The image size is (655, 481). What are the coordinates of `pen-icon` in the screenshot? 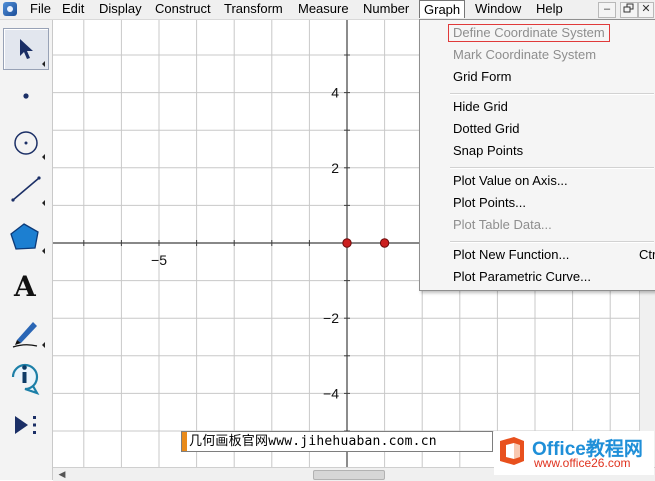 It's located at (28, 335).